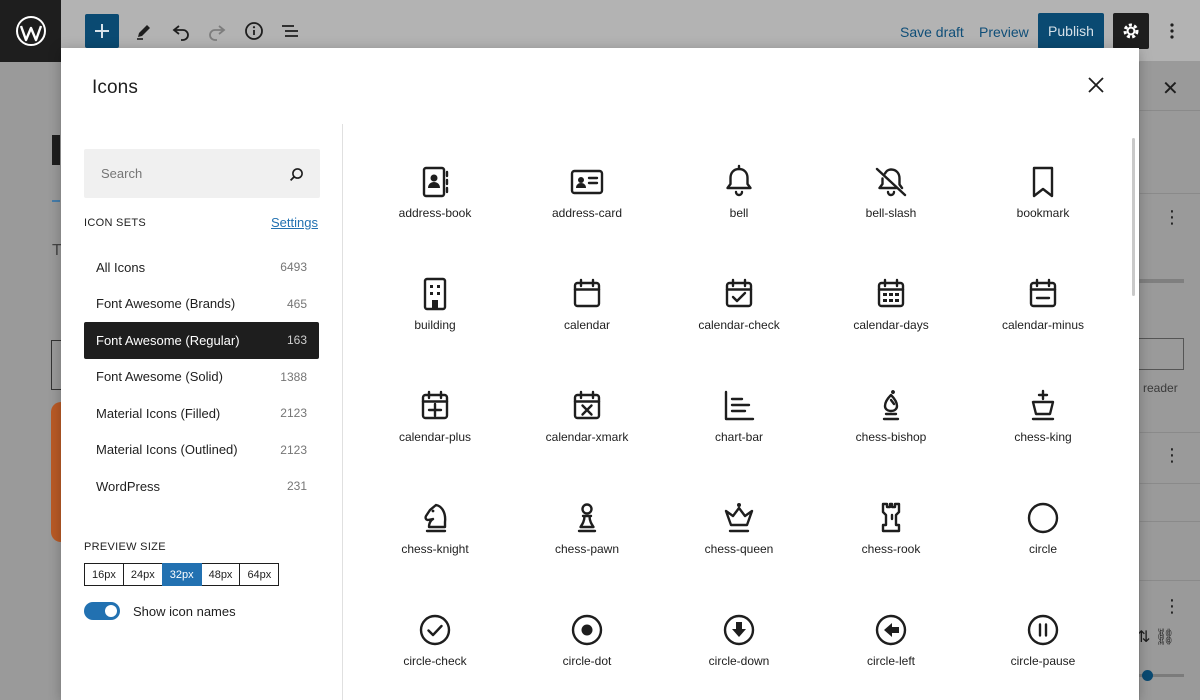 This screenshot has width=1200, height=700. What do you see at coordinates (201, 267) in the screenshot?
I see `icon-set-item: All Icons 6493` at bounding box center [201, 267].